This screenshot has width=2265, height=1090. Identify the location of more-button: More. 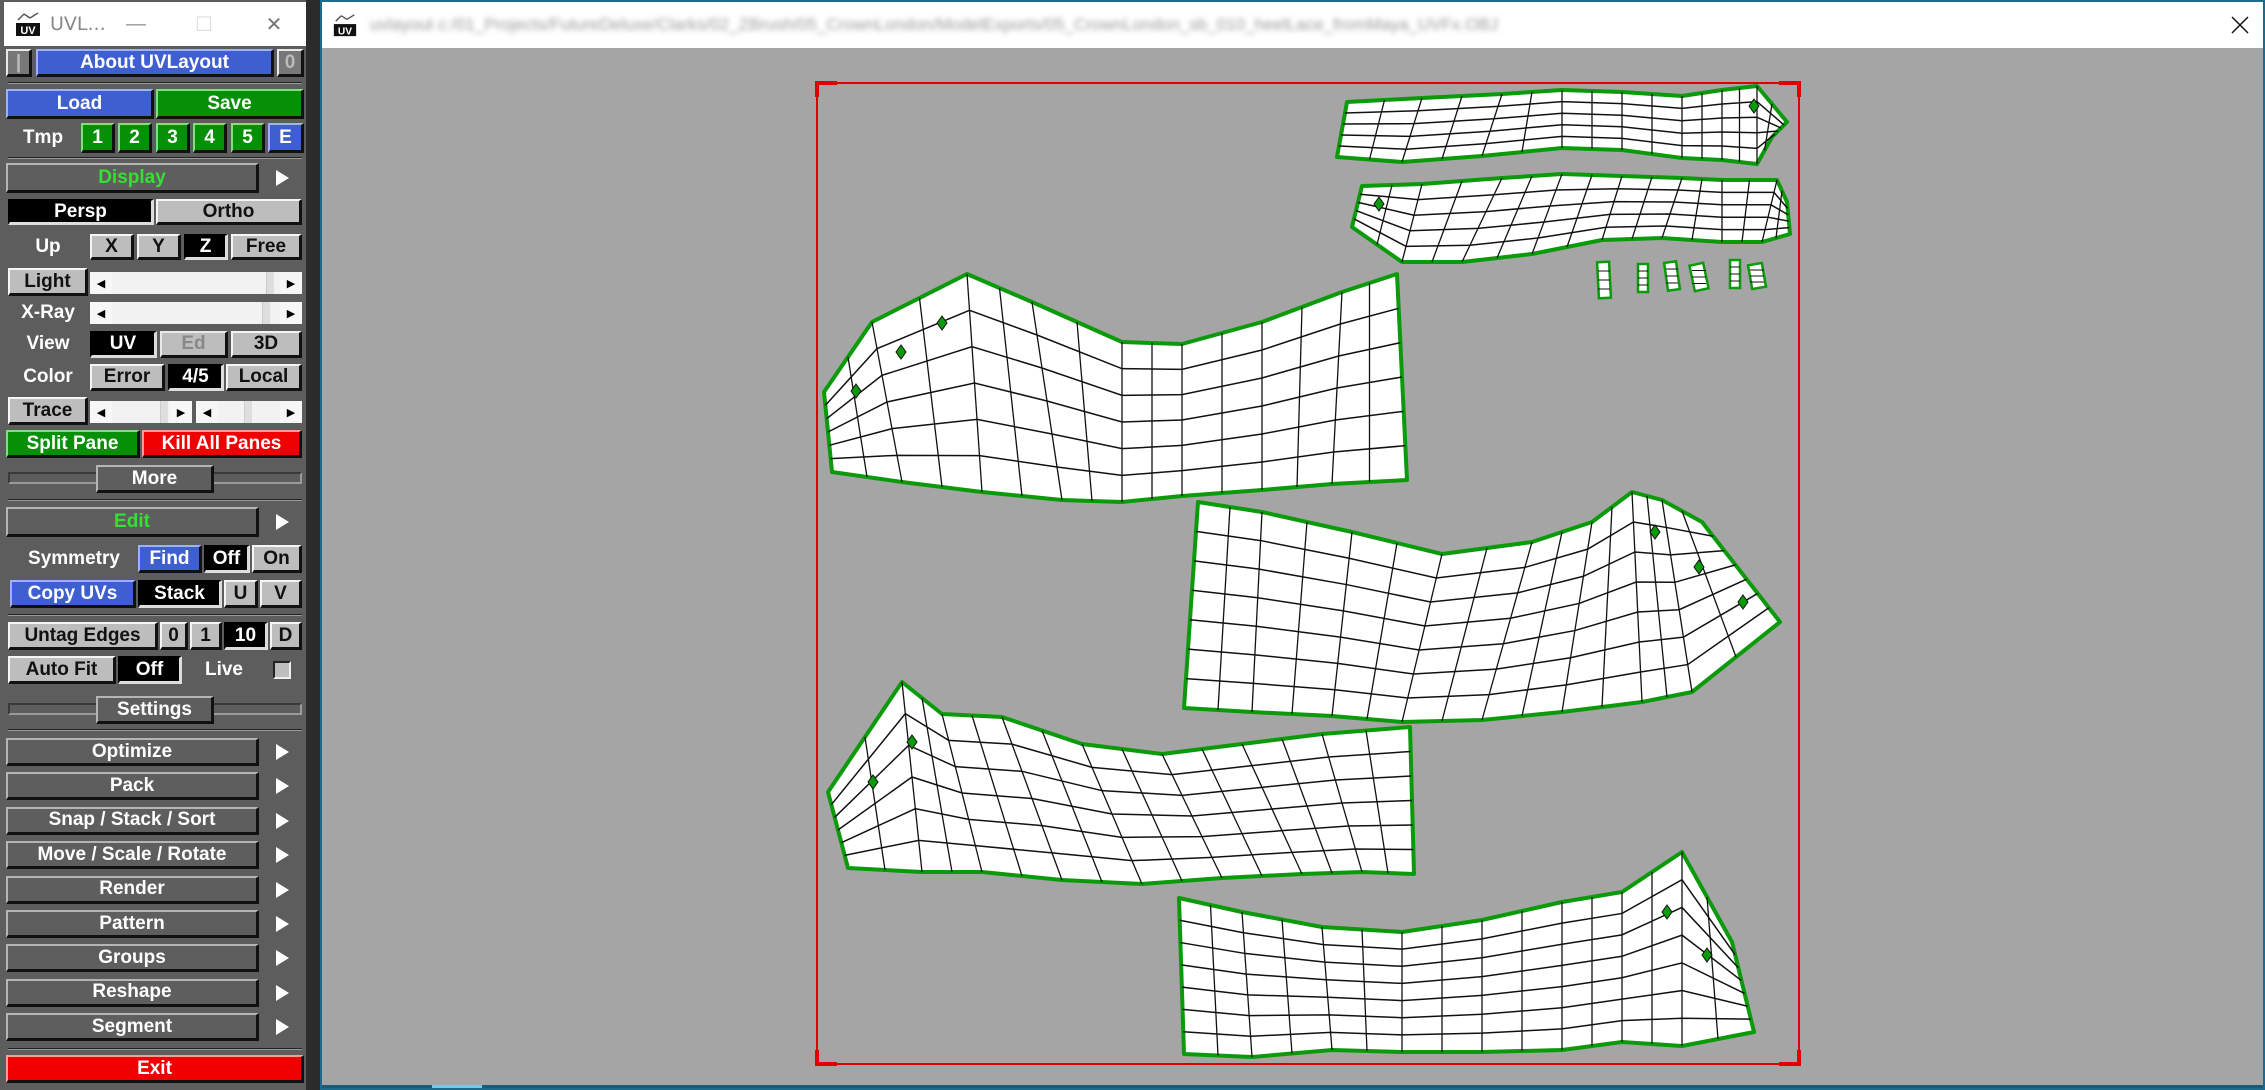
(155, 479).